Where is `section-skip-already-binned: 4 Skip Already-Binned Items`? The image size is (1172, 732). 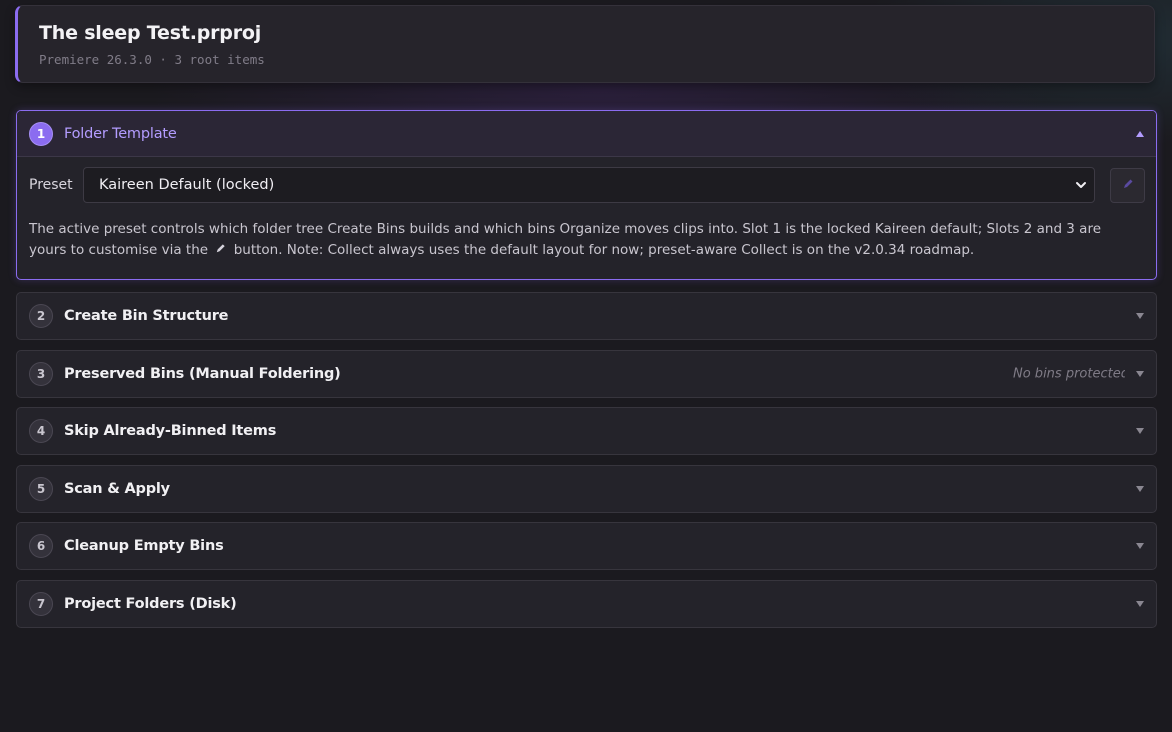 section-skip-already-binned: 4 Skip Already-Binned Items is located at coordinates (586, 431).